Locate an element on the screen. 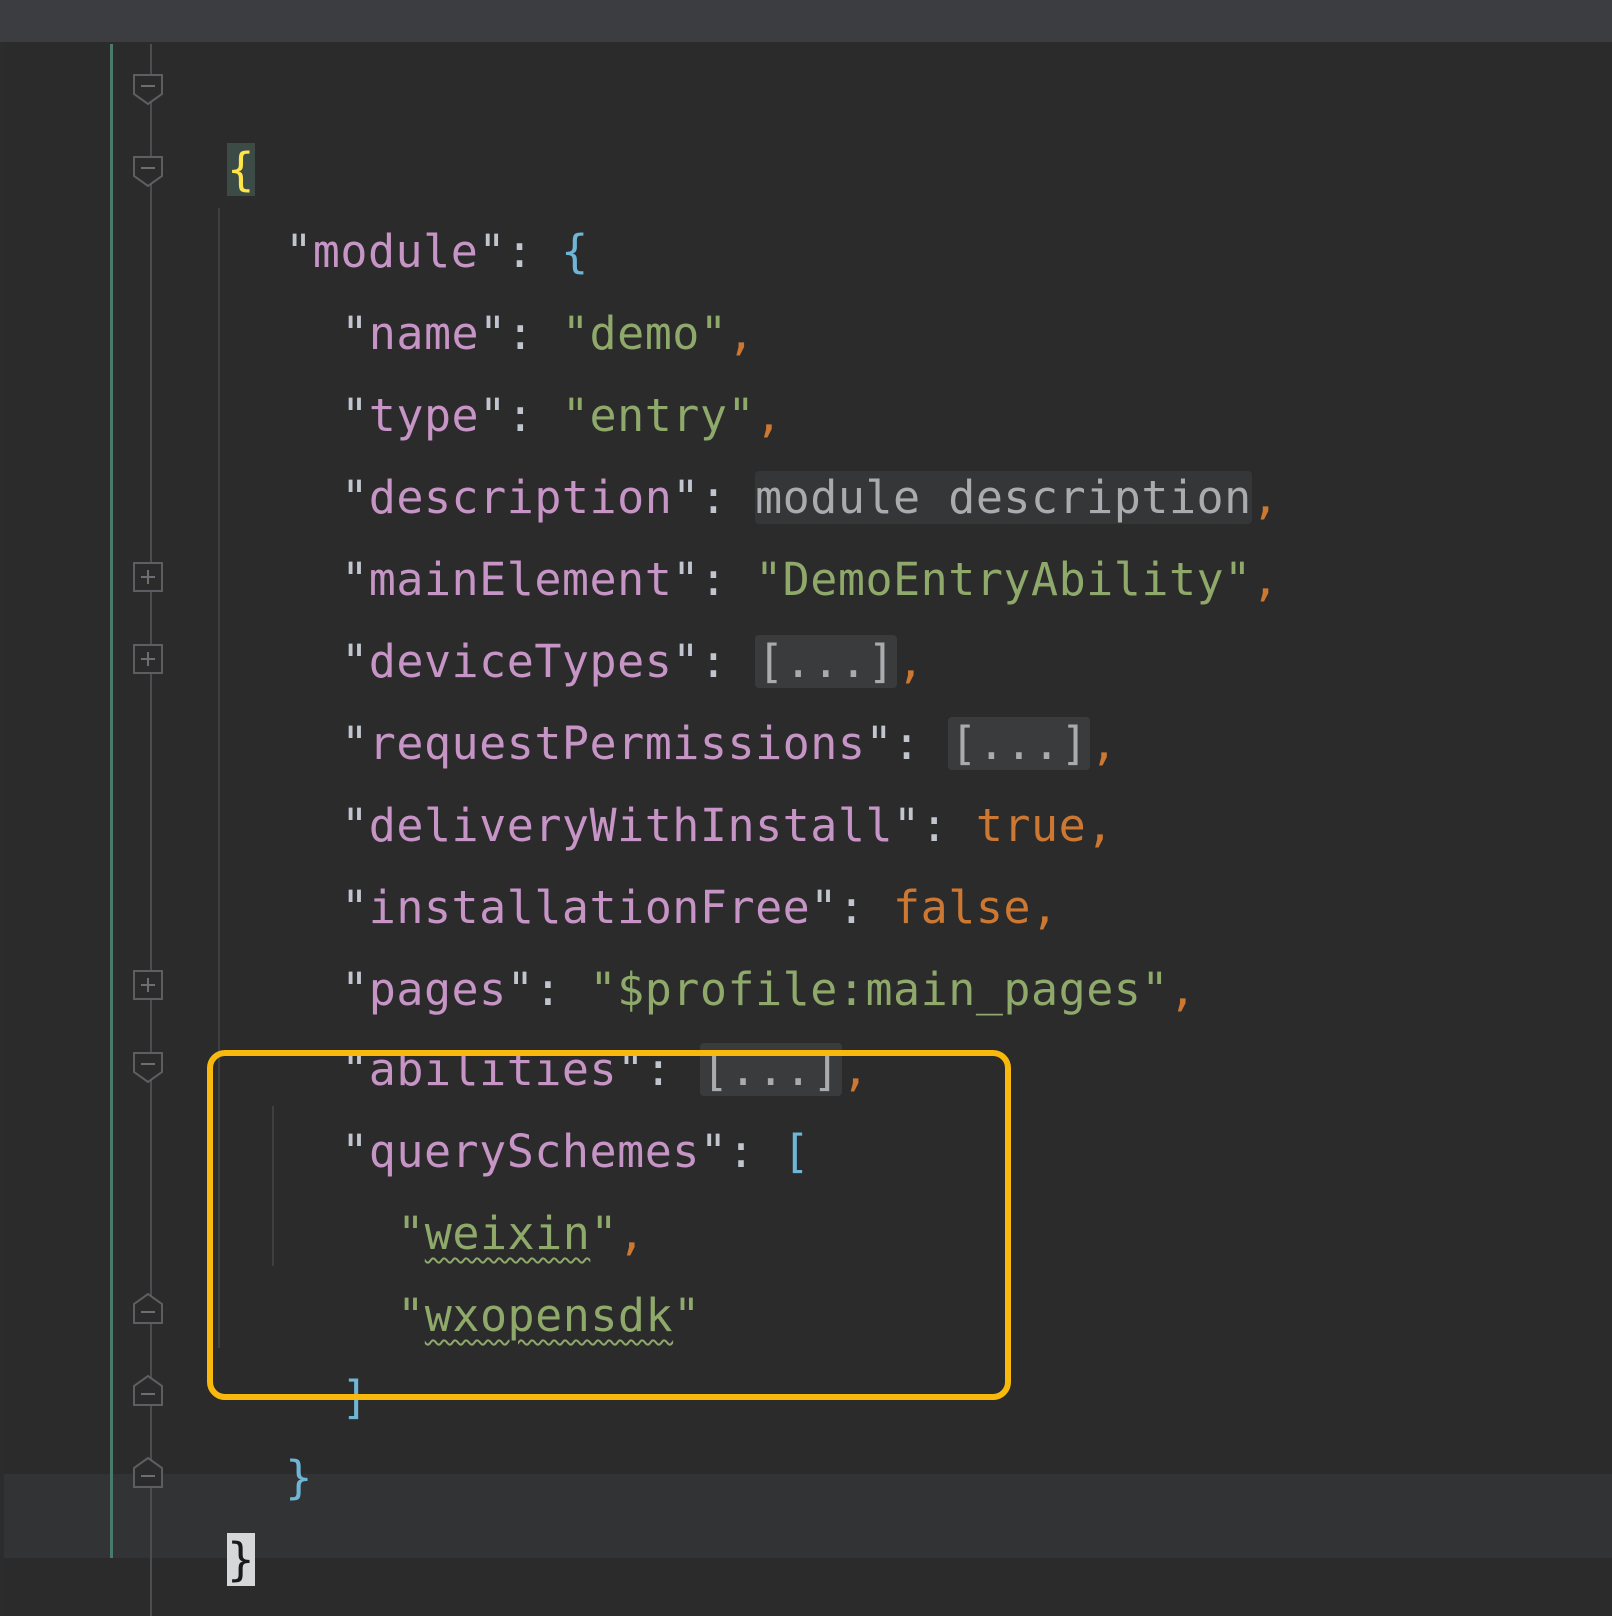 This screenshot has width=1612, height=1616. code-line: "name": "demo", is located at coordinates (520, 284).